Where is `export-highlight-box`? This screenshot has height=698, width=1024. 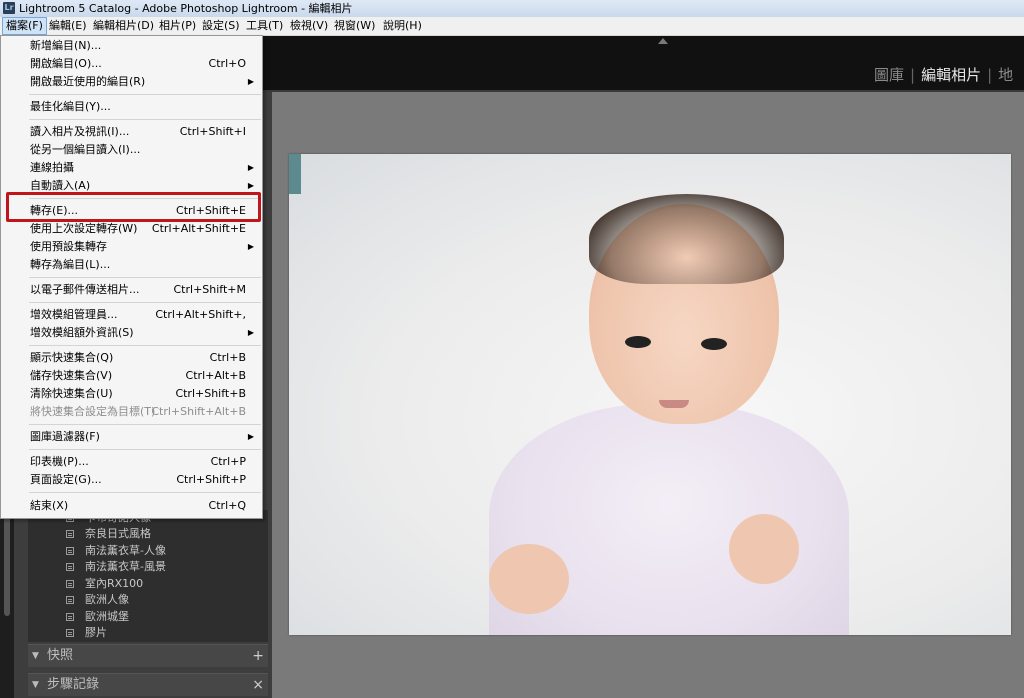
export-highlight-box is located at coordinates (133, 207).